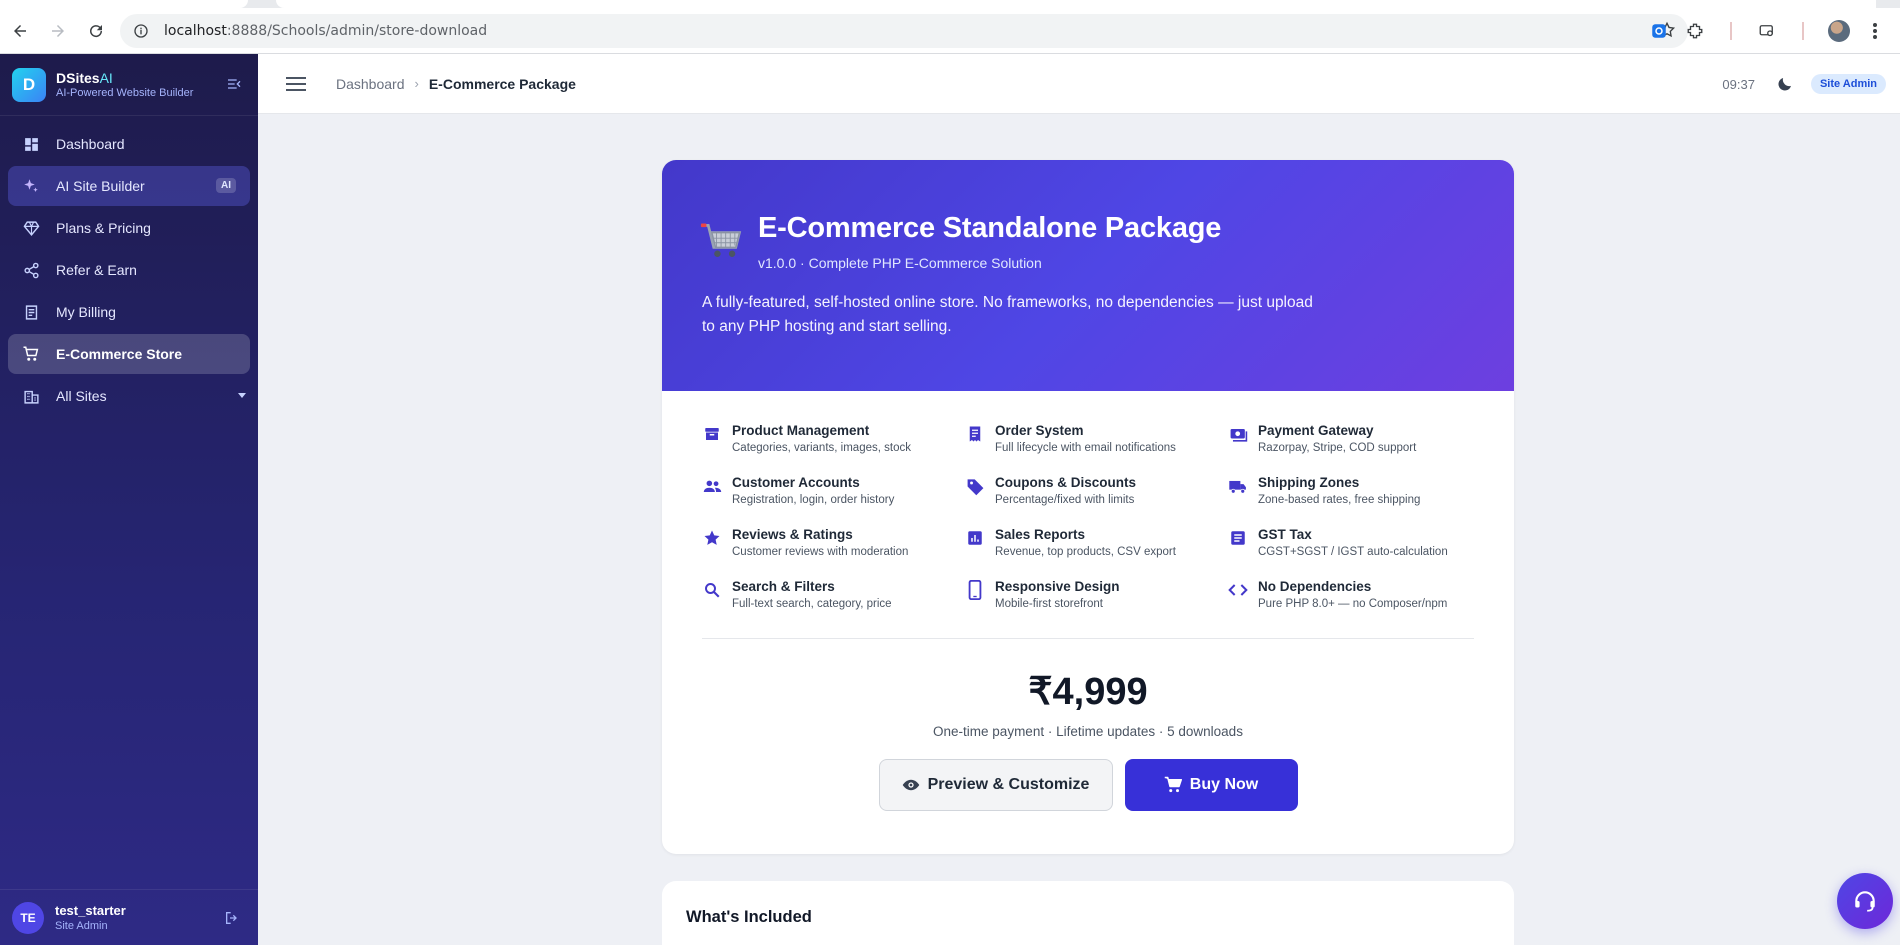 The height and width of the screenshot is (945, 1900). What do you see at coordinates (1659, 31) in the screenshot?
I see `extension-icon` at bounding box center [1659, 31].